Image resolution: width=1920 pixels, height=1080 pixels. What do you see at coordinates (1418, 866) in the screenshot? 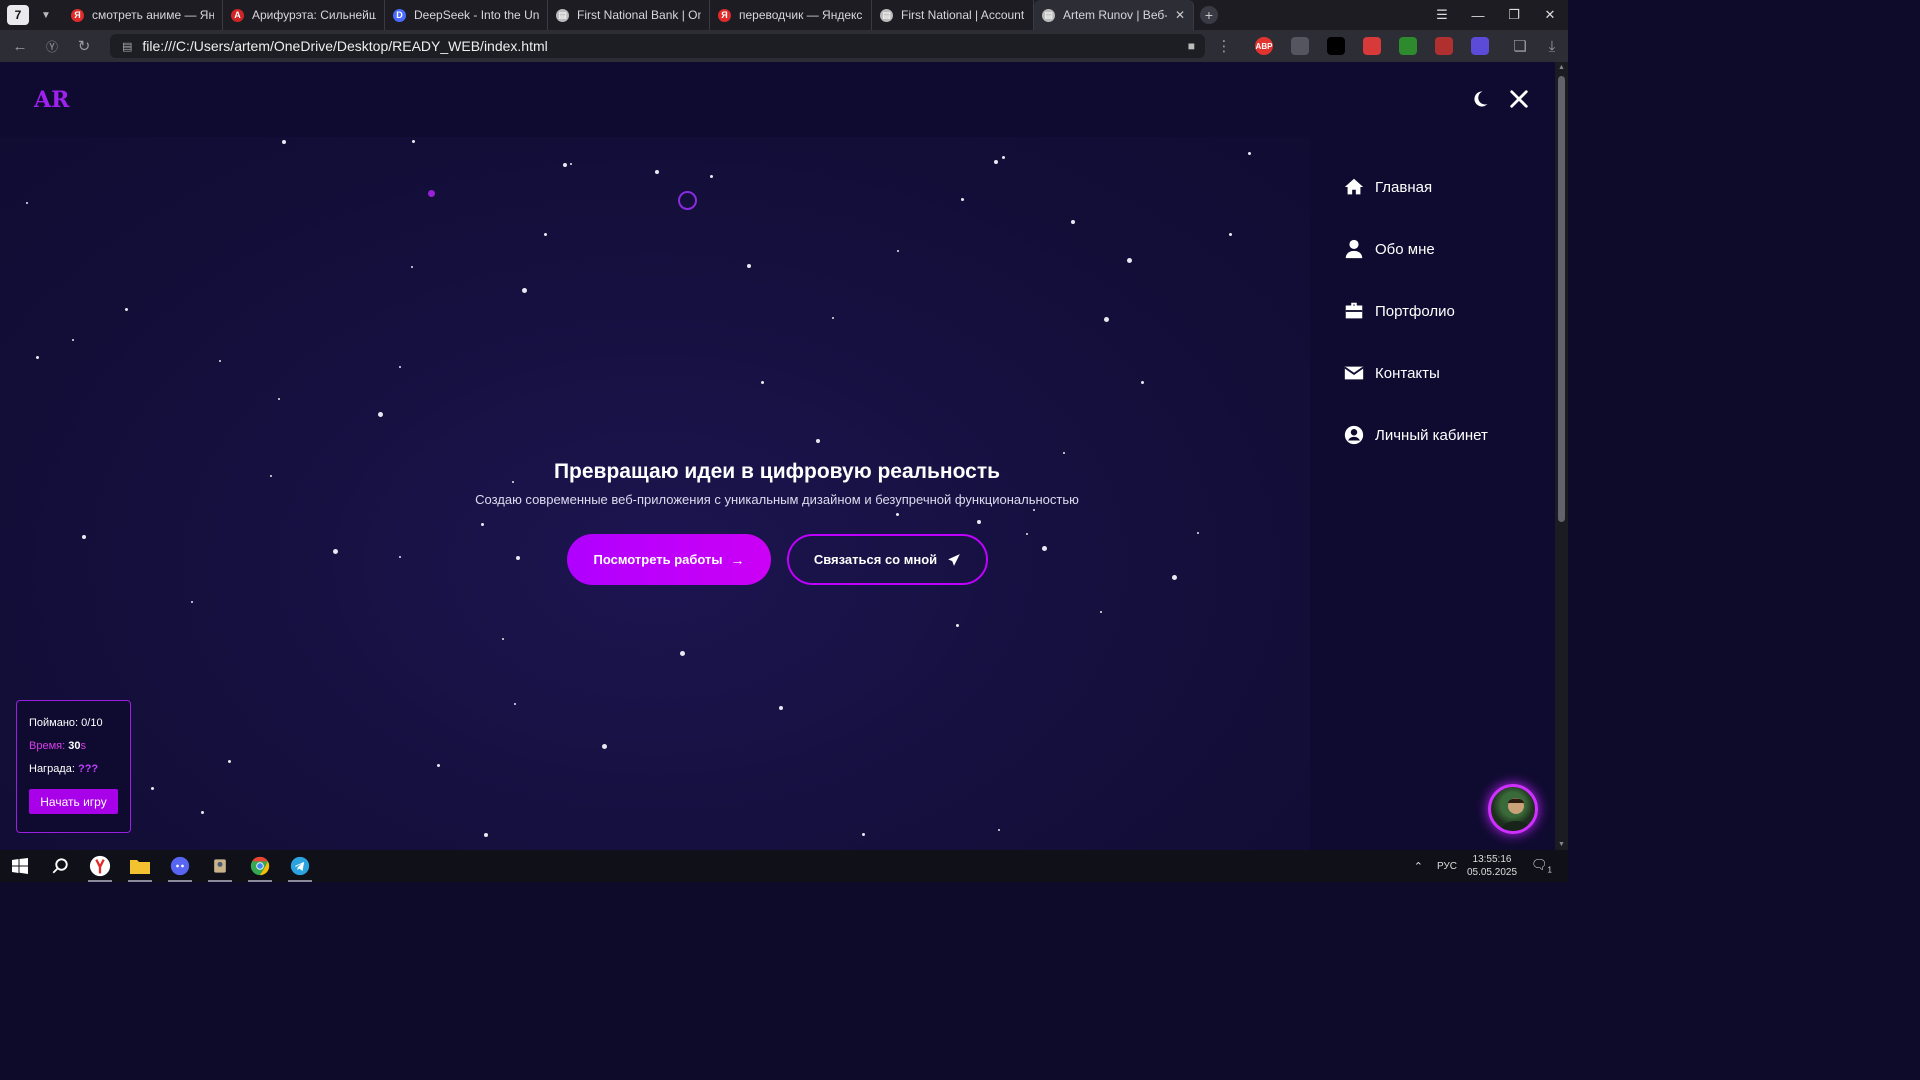
I see `chevron-up-icon: ⌃` at bounding box center [1418, 866].